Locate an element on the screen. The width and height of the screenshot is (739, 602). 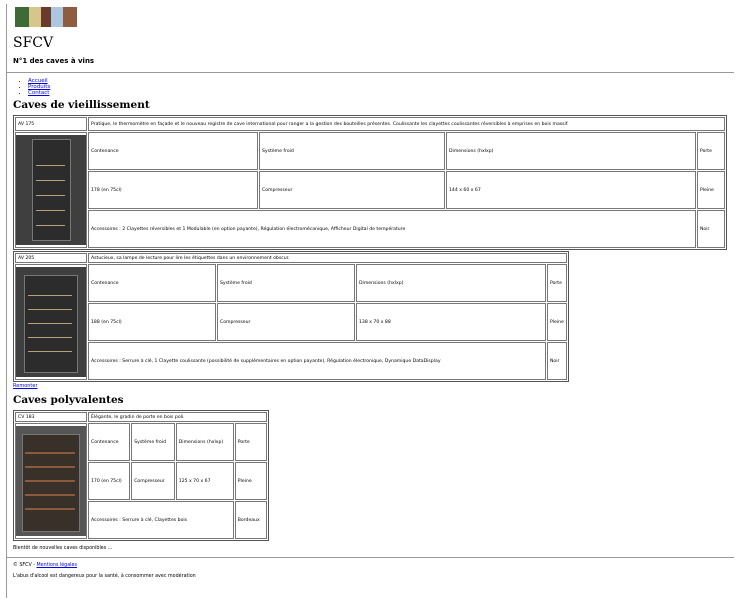
value-contenance: 178 (en 75cl) is located at coordinates (173, 190).